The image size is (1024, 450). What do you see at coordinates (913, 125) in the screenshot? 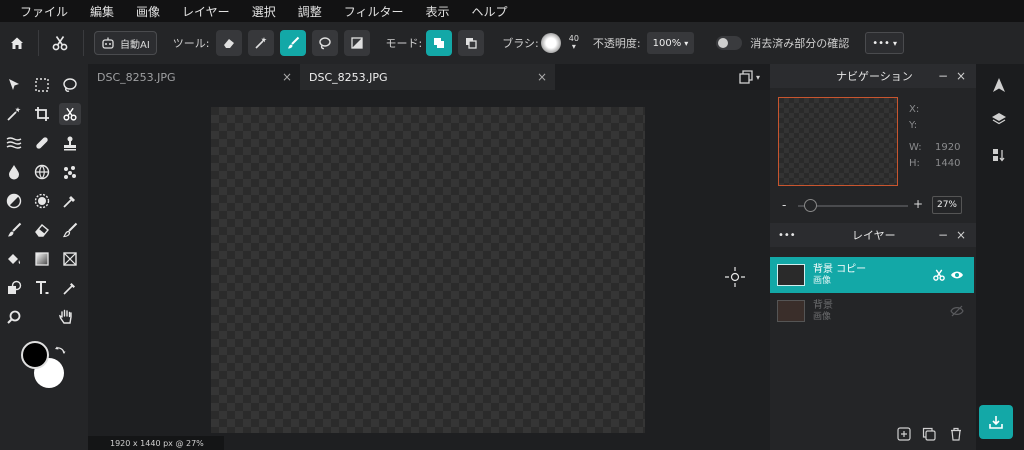
I see `navigator-y-label: Y:` at bounding box center [913, 125].